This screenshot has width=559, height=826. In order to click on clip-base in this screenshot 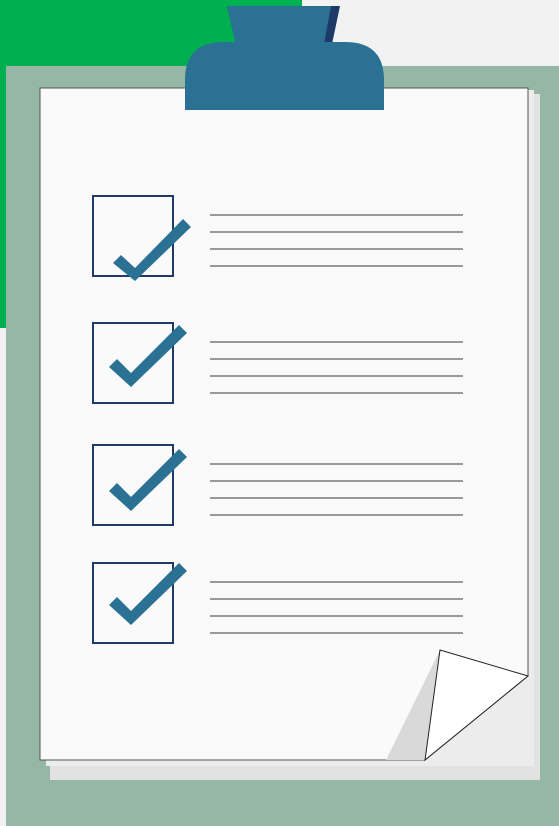, I will do `click(284, 76)`.